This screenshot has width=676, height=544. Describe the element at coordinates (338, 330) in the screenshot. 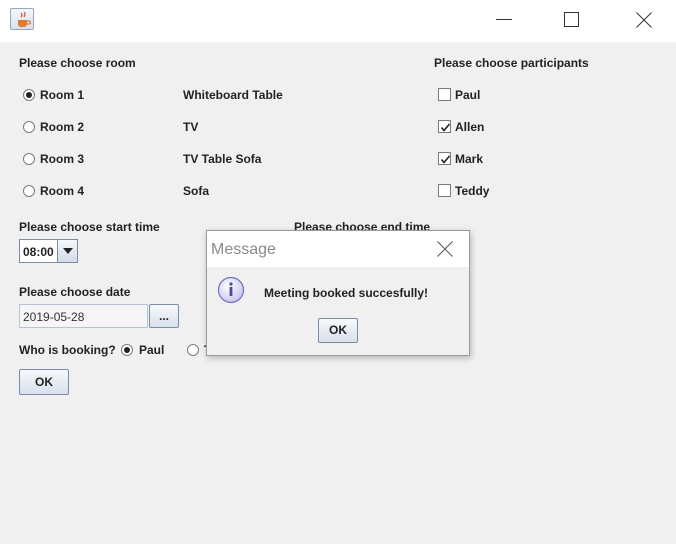

I see `dialog-ok-button: OK` at that location.